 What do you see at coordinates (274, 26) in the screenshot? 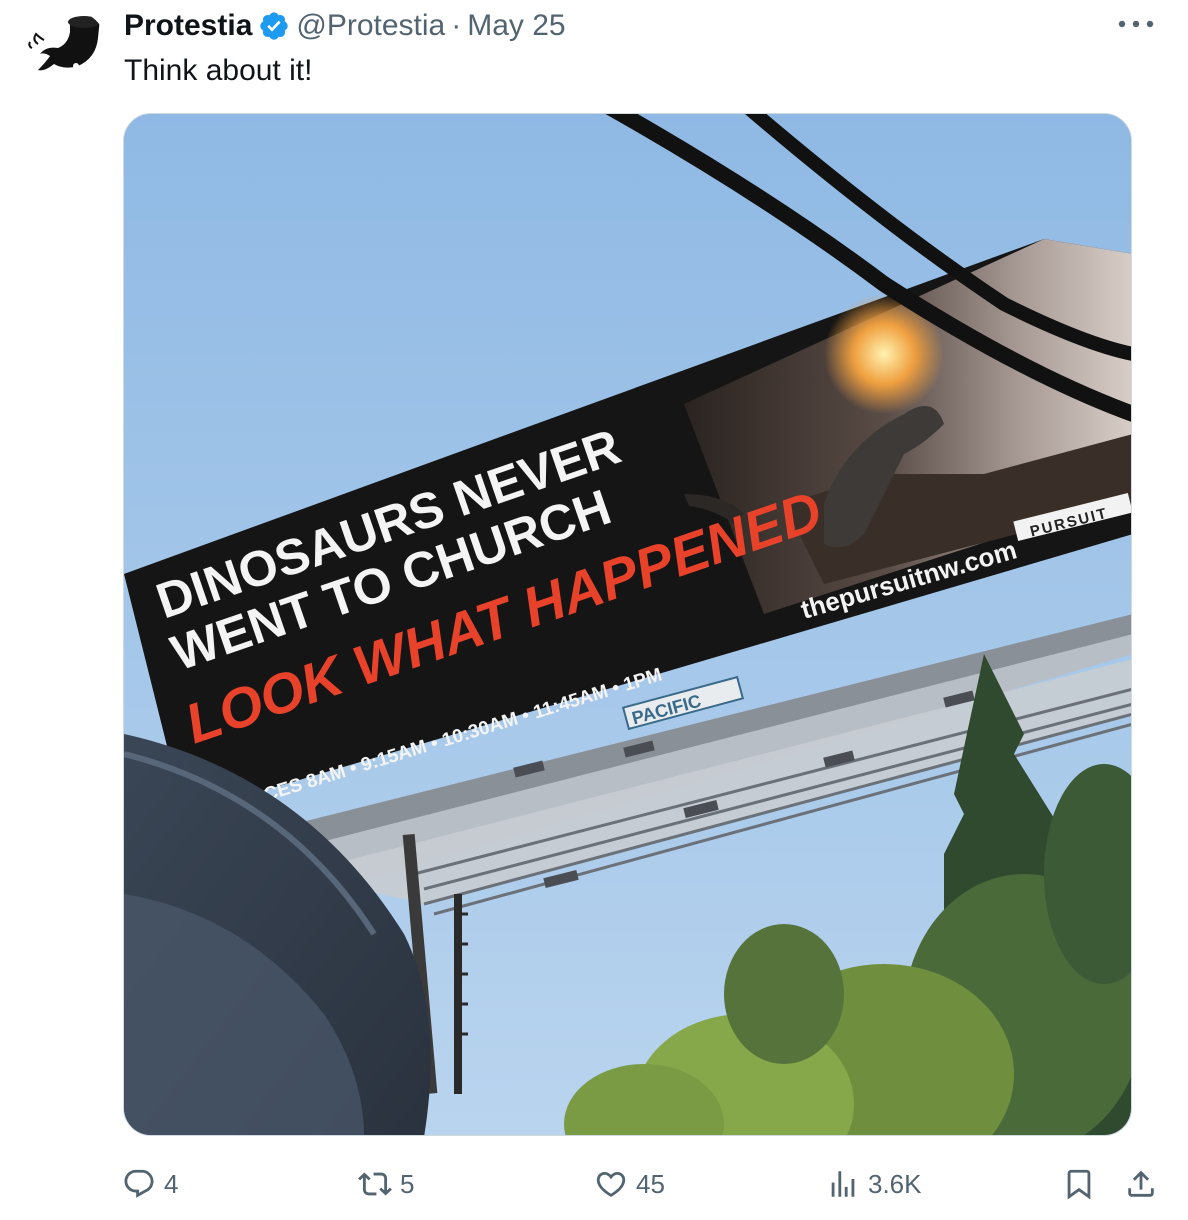
I see `verified-badge-icon` at bounding box center [274, 26].